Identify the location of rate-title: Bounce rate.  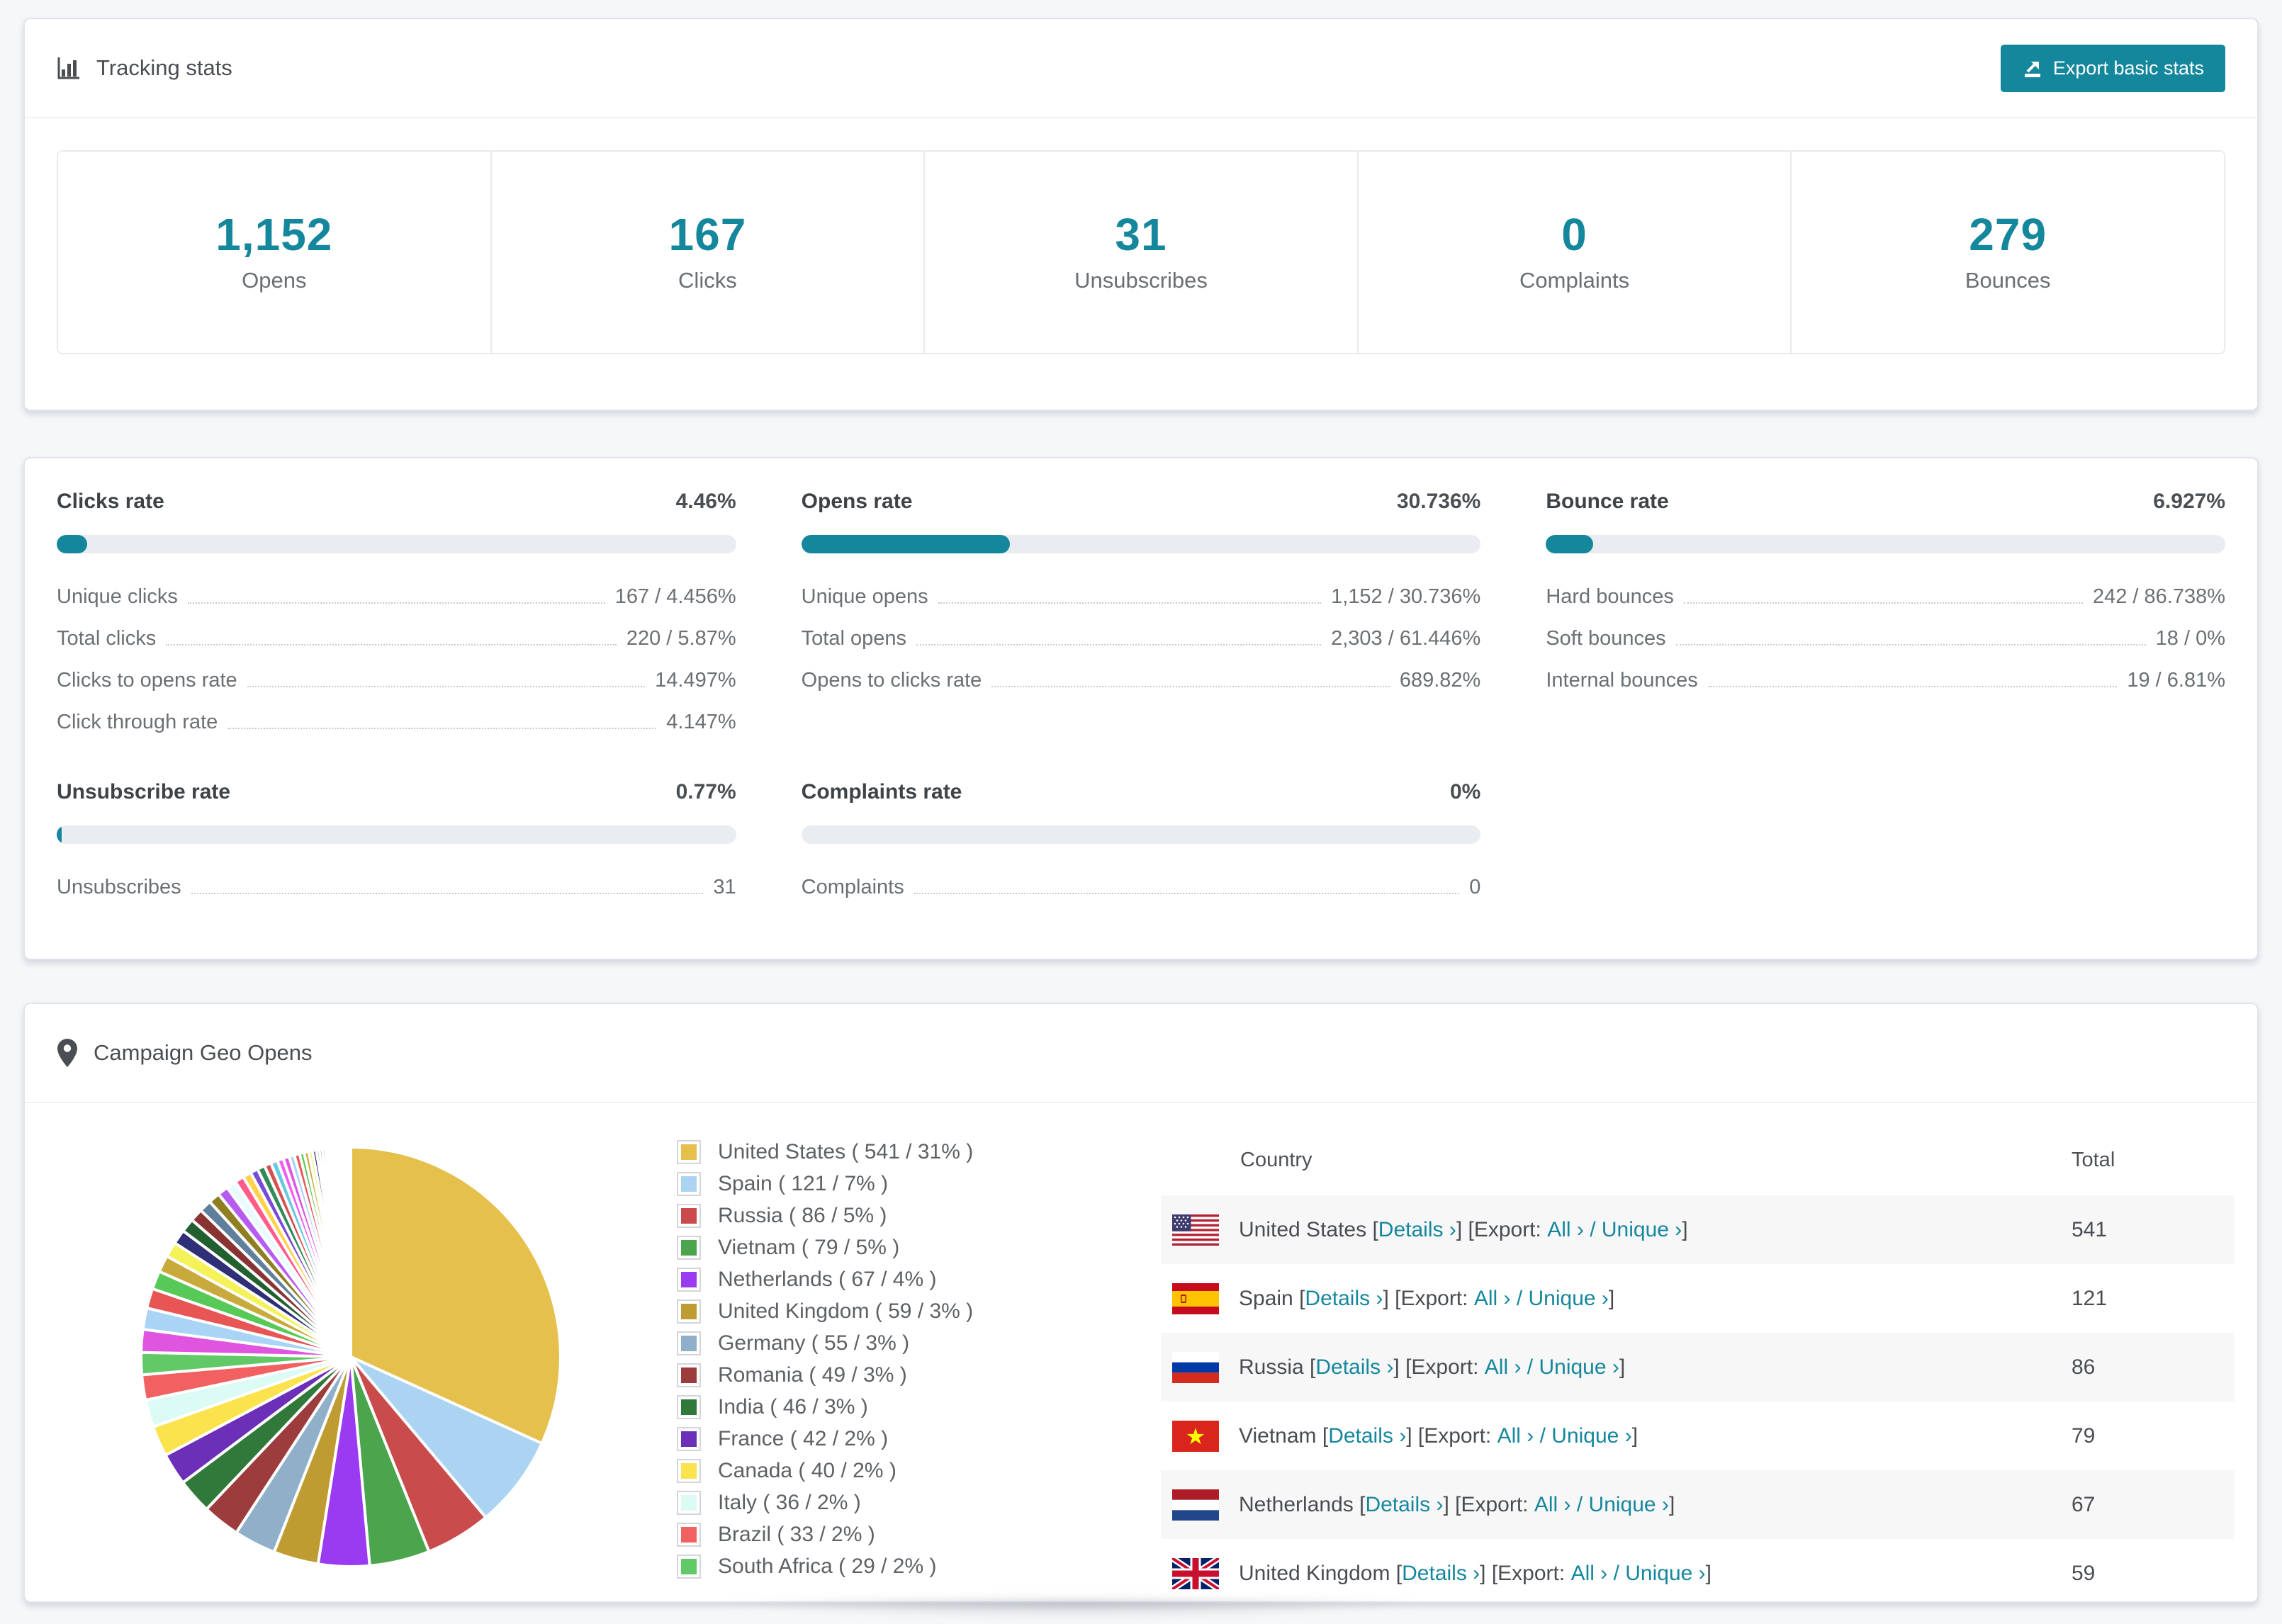
(1608, 502).